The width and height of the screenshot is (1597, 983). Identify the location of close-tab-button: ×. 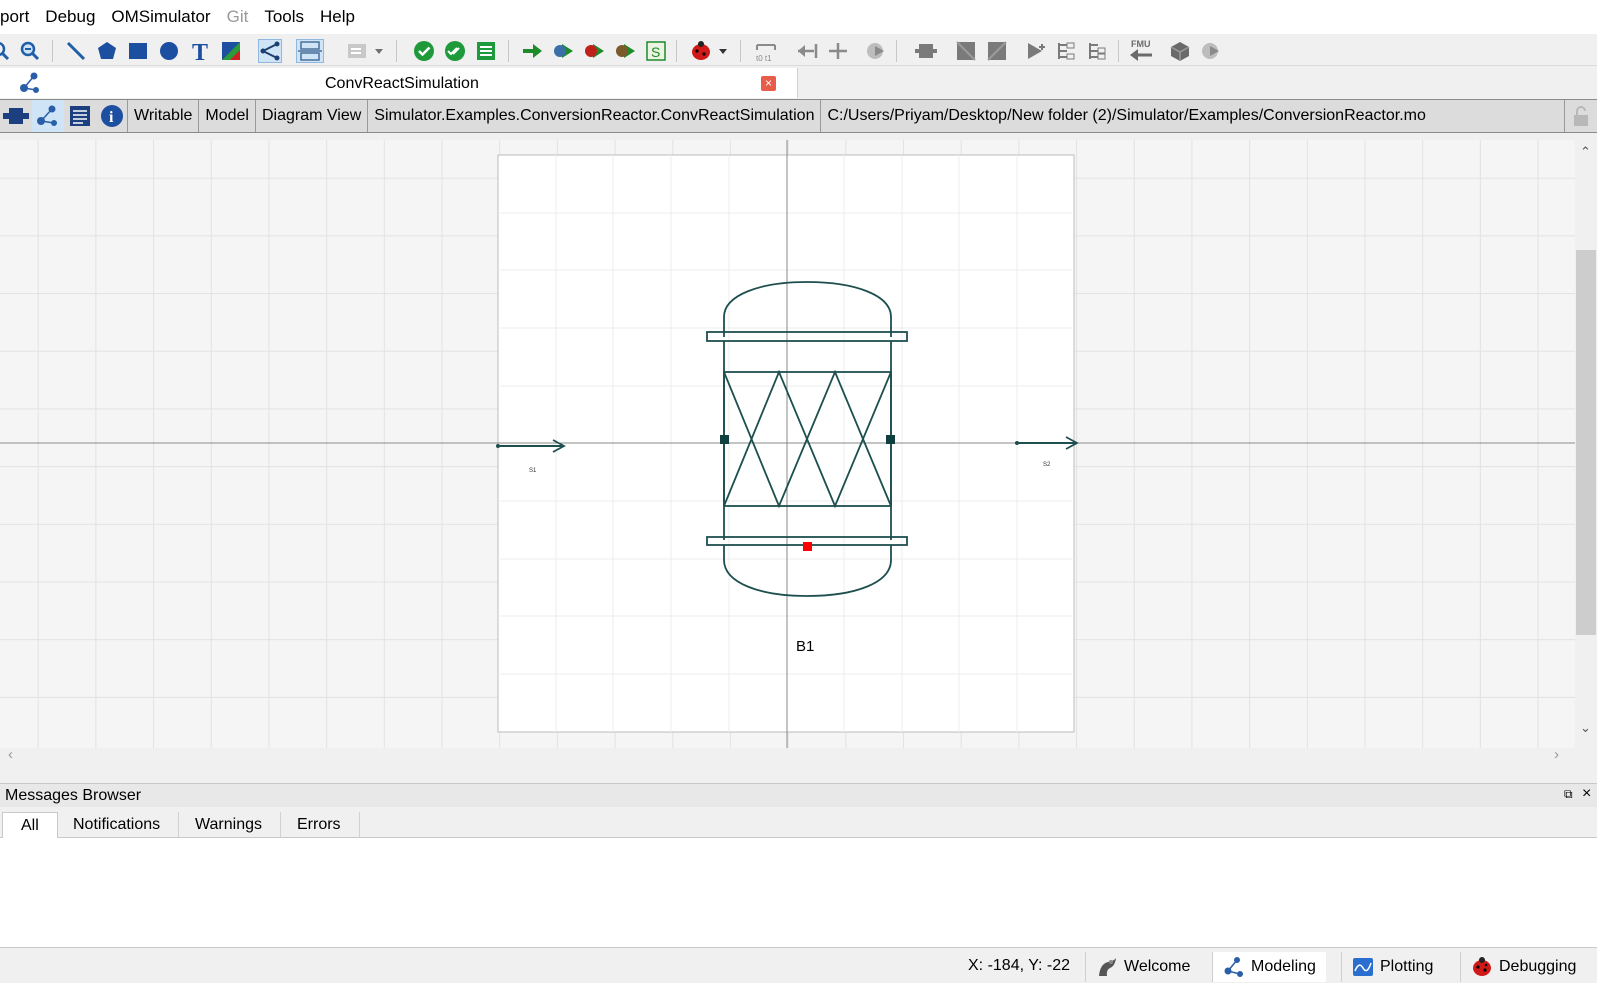
(768, 83).